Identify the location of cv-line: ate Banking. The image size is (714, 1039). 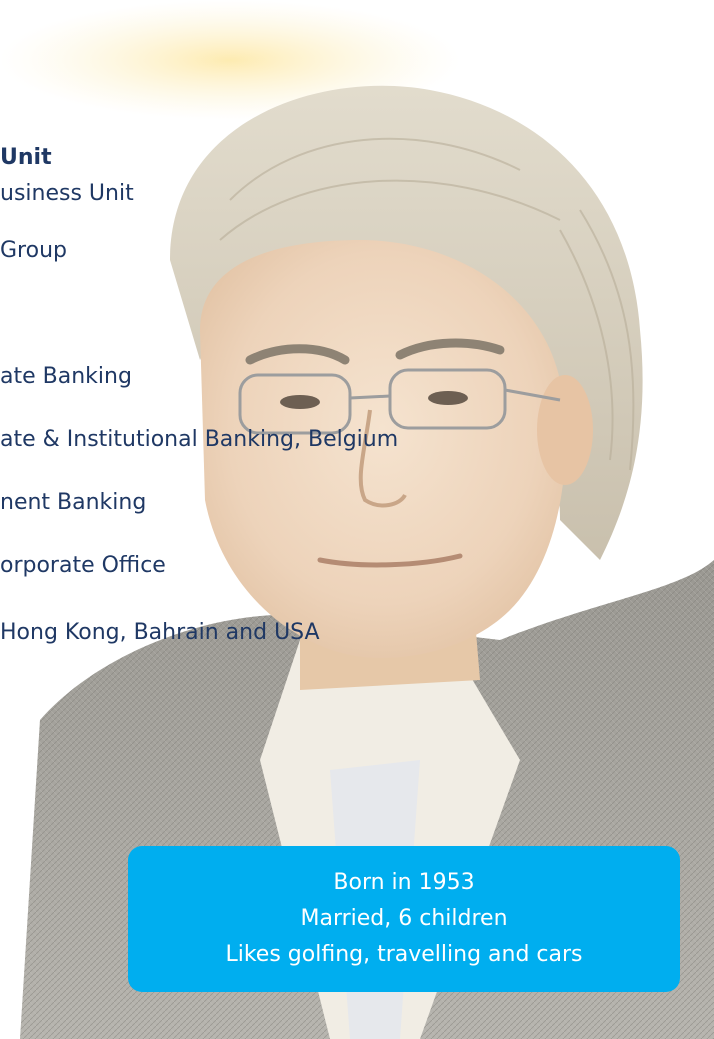
(66, 376).